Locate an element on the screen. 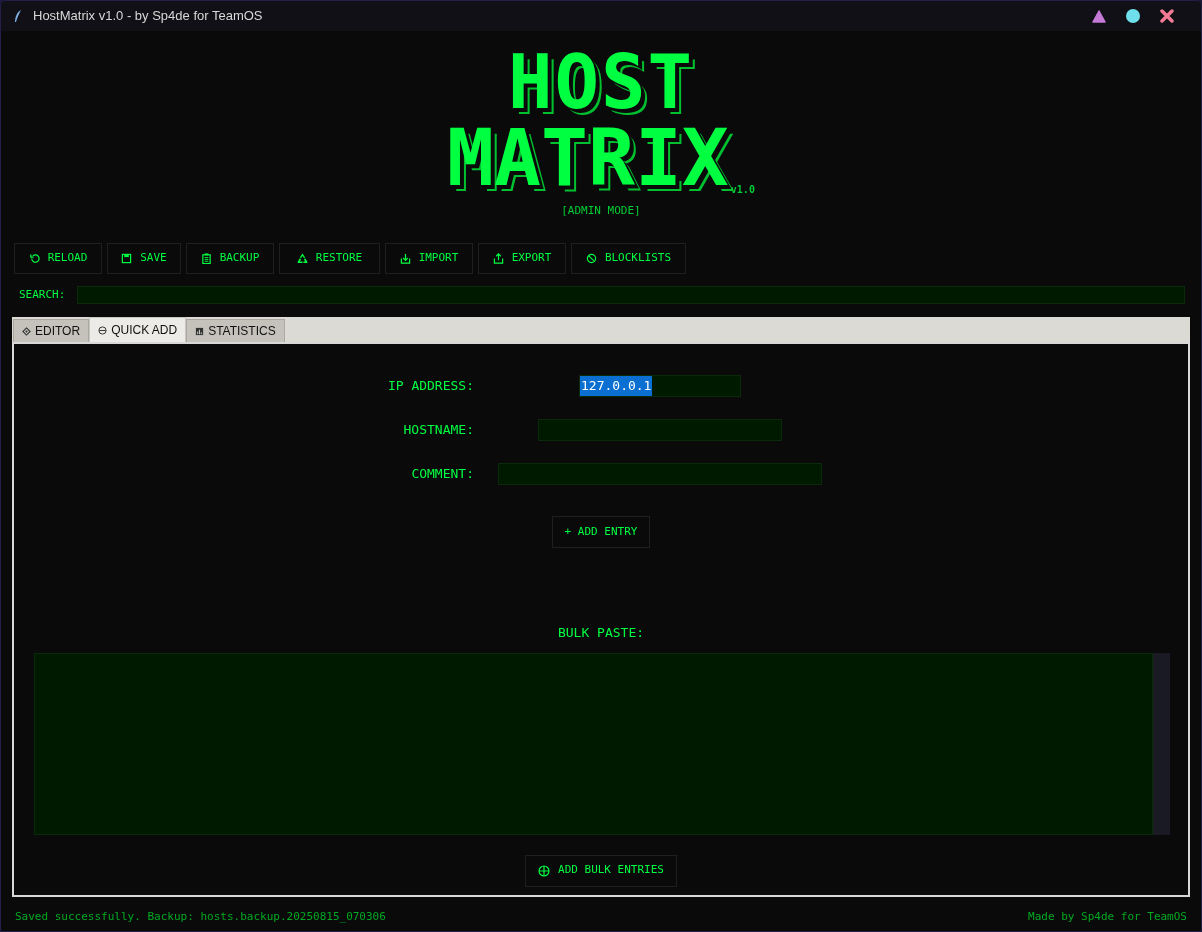 This screenshot has width=1202, height=932. bar-chart-icon is located at coordinates (200, 331).